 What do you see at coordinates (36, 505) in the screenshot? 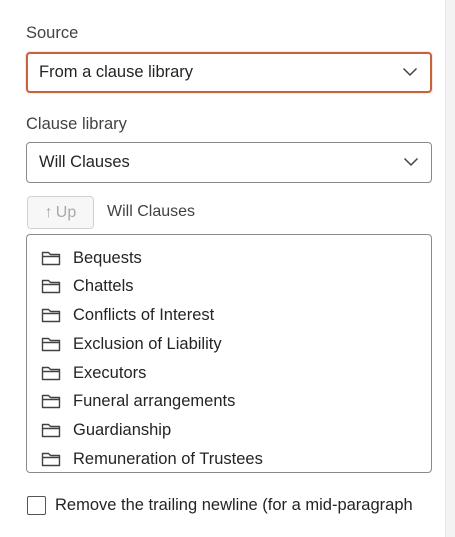
I see `remove-trailing-newline-checkbox` at bounding box center [36, 505].